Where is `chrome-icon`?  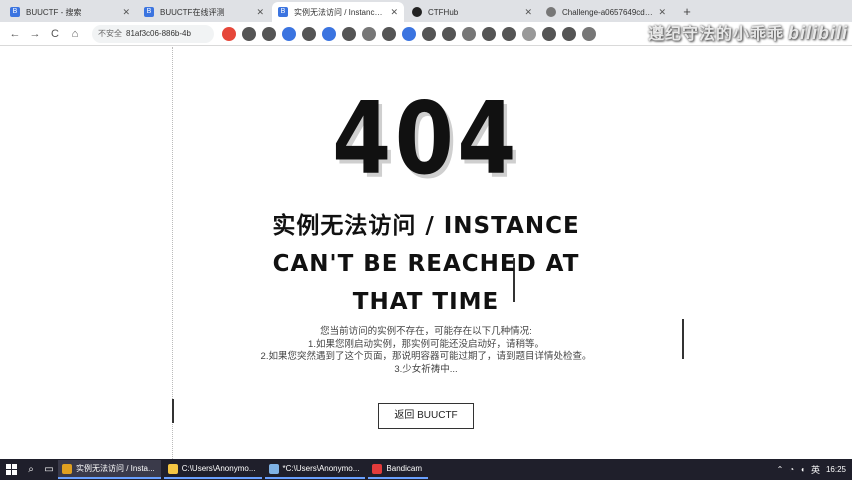
chrome-icon is located at coordinates (67, 468).